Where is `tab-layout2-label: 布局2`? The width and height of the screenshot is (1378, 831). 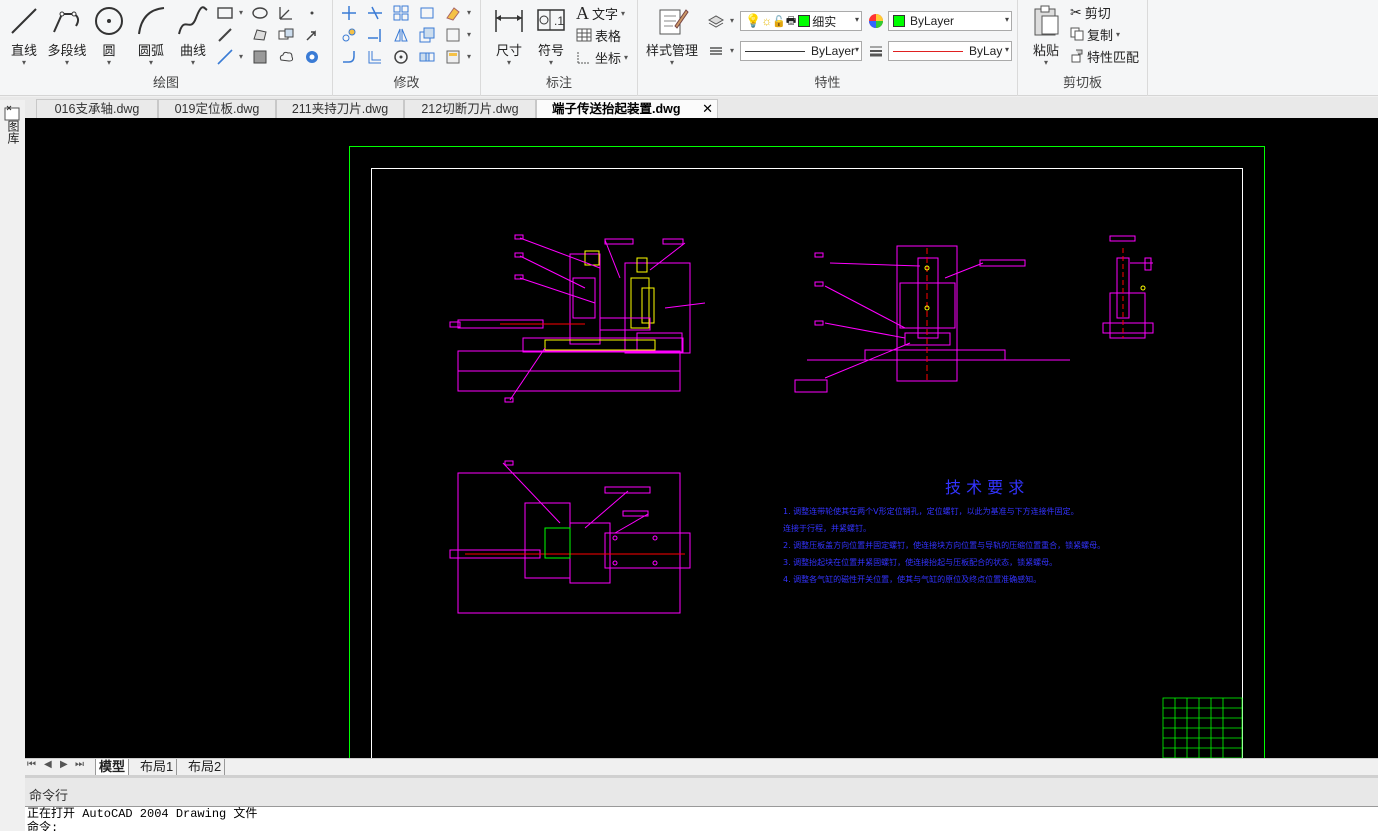
tab-layout2-label: 布局2 is located at coordinates (205, 766).